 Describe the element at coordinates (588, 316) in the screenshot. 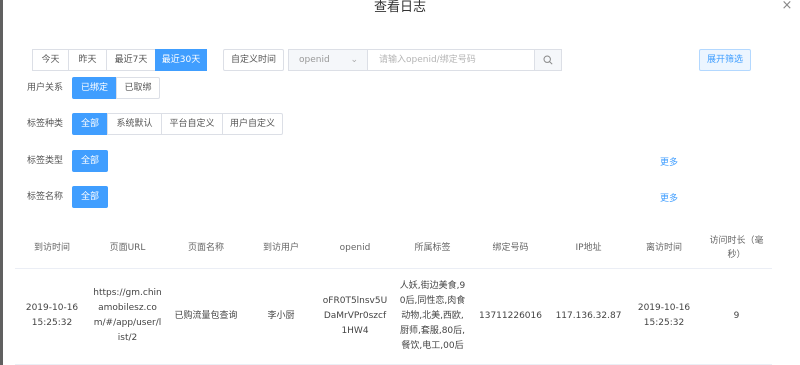

I see `cell-ip: 117.136.32.87` at that location.